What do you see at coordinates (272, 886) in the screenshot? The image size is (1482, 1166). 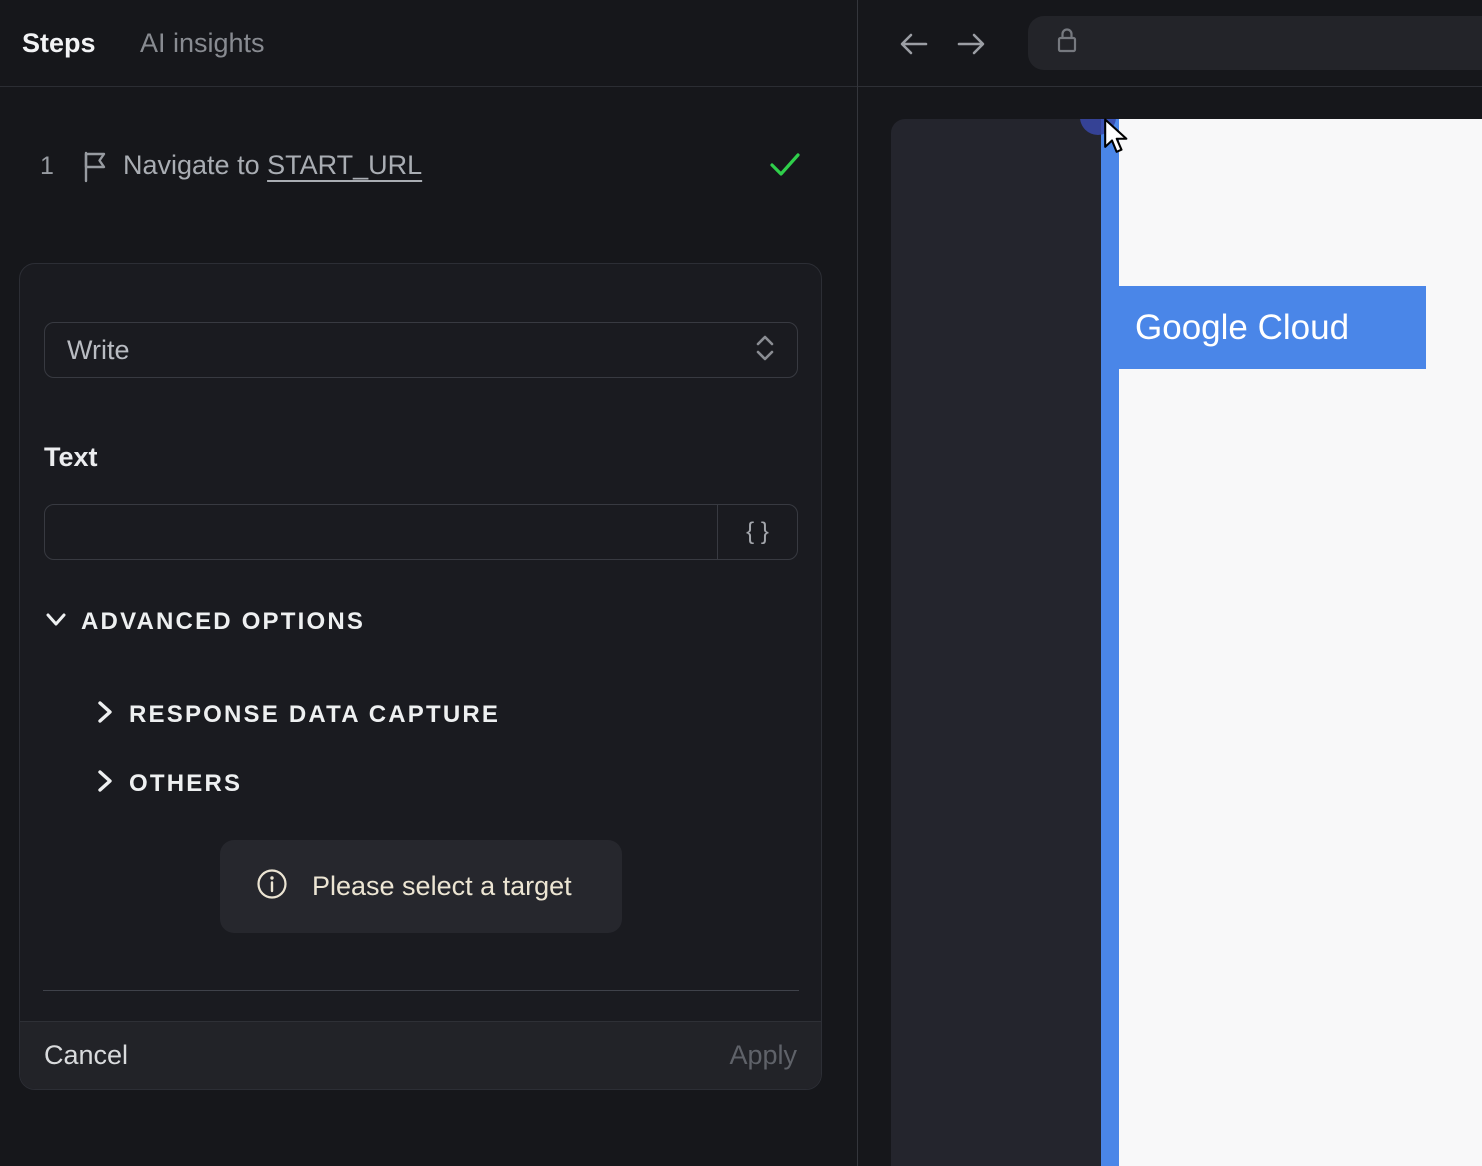 I see `info-icon` at bounding box center [272, 886].